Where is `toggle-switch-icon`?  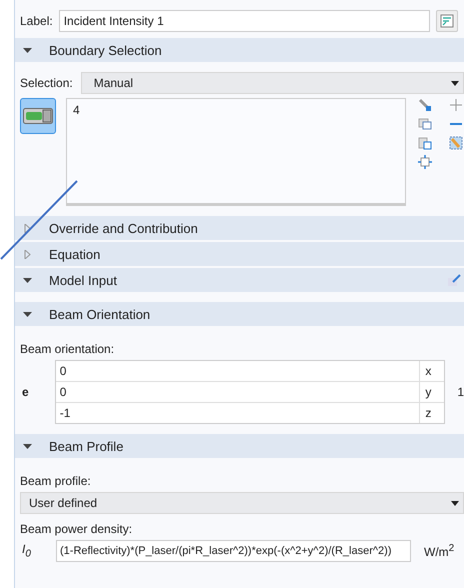
toggle-switch-icon is located at coordinates (38, 116).